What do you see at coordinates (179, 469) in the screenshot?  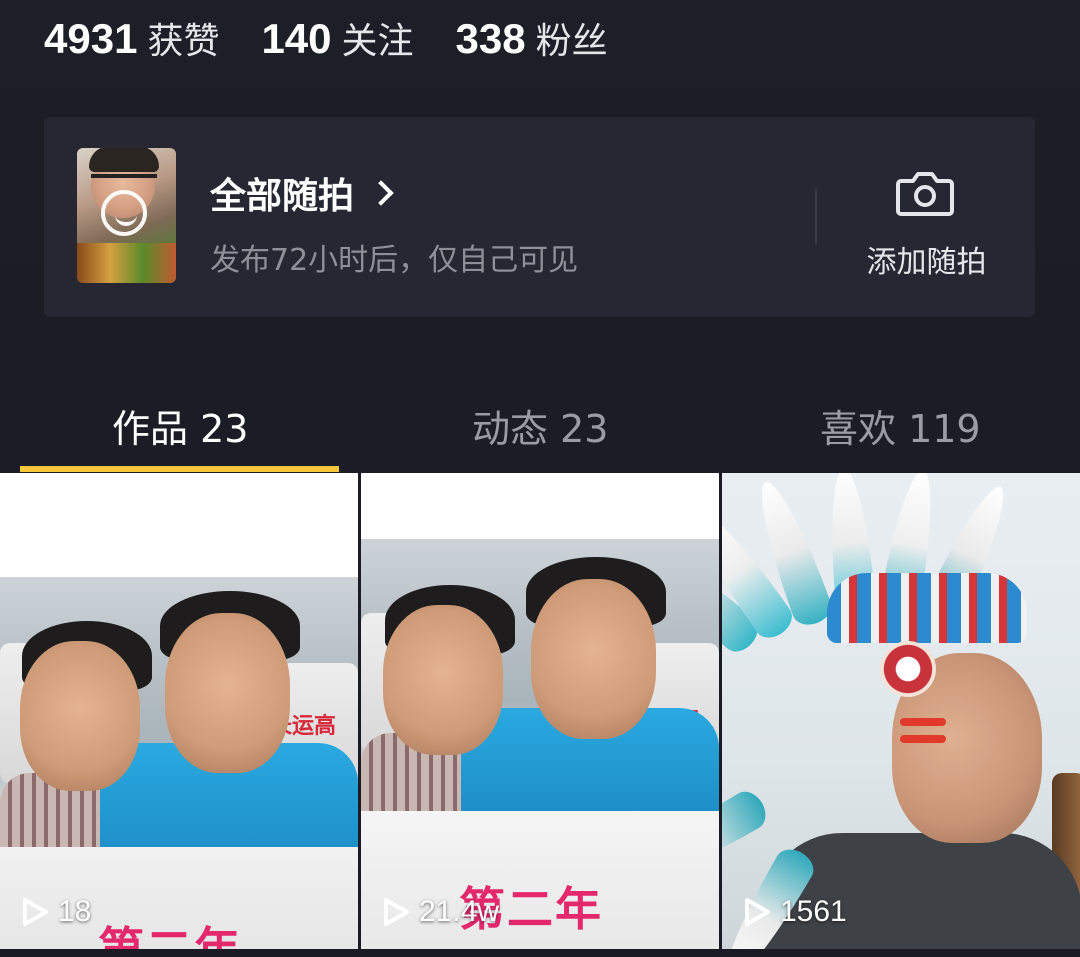 I see `tab-active-indicator` at bounding box center [179, 469].